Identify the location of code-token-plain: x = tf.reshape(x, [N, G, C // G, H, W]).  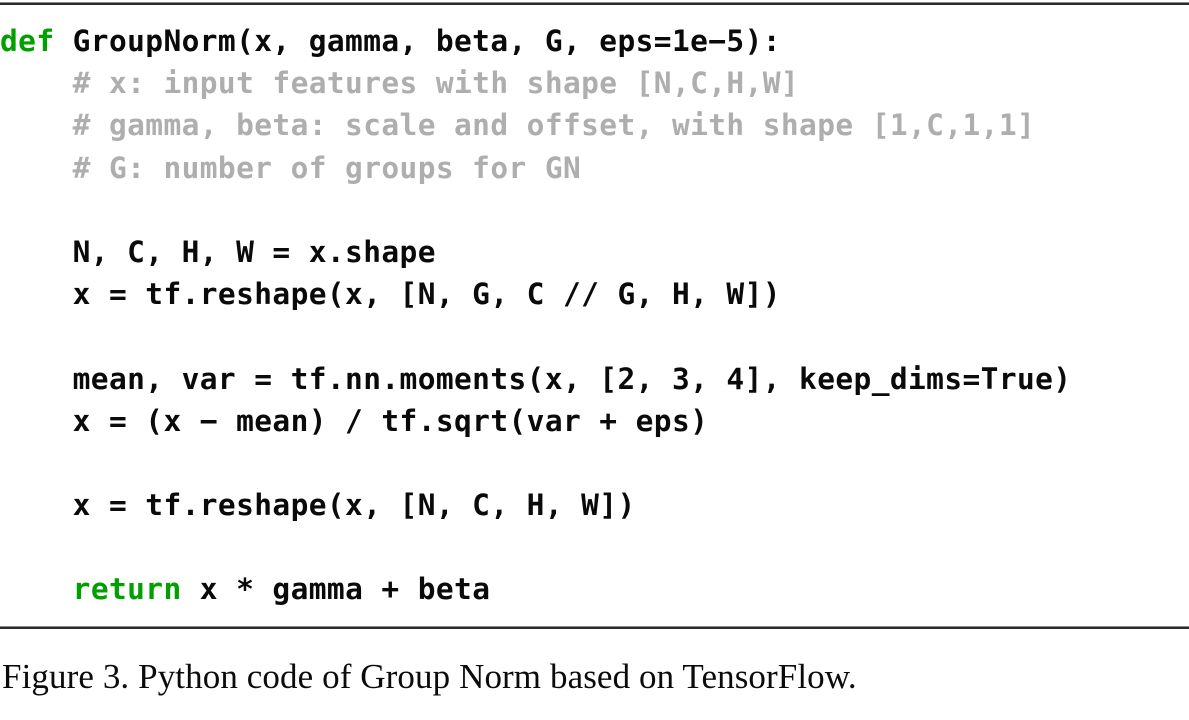
(390, 294).